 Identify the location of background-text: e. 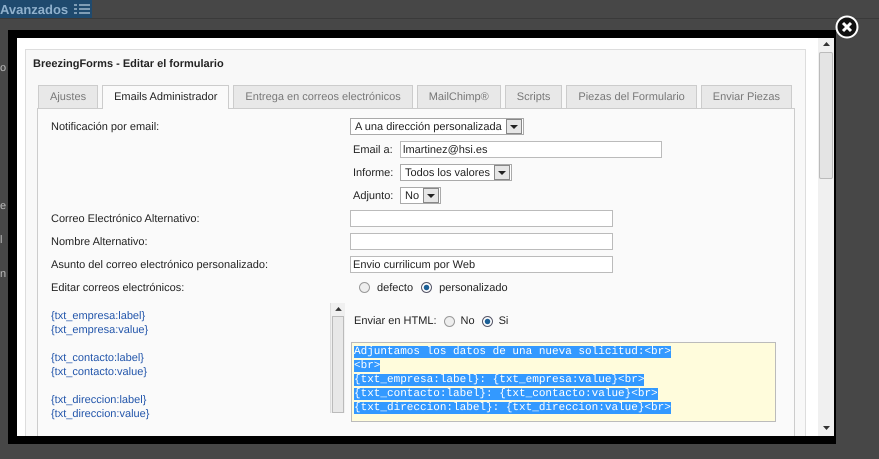
(3, 206).